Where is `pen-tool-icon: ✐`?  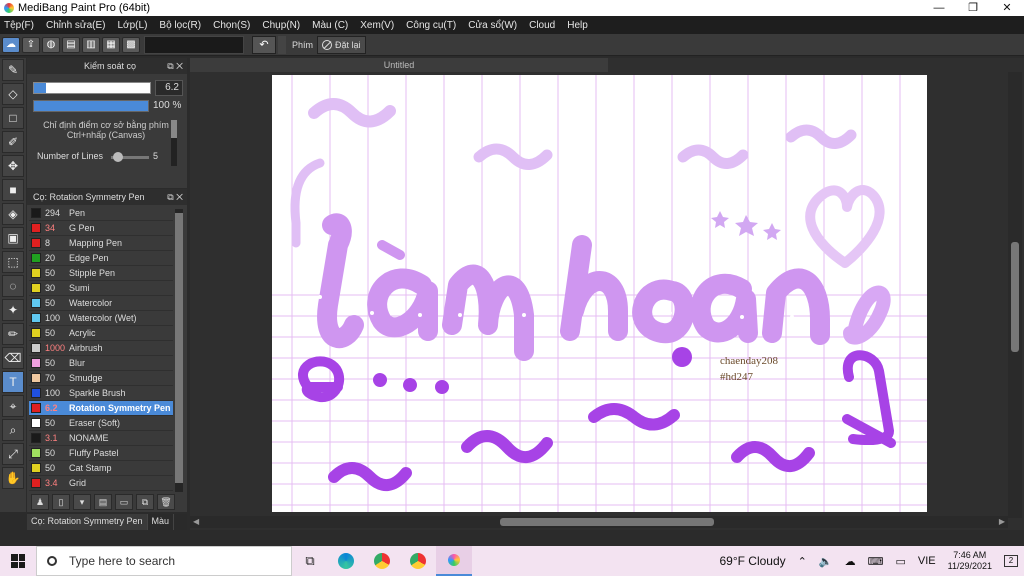 pen-tool-icon: ✐ is located at coordinates (13, 142).